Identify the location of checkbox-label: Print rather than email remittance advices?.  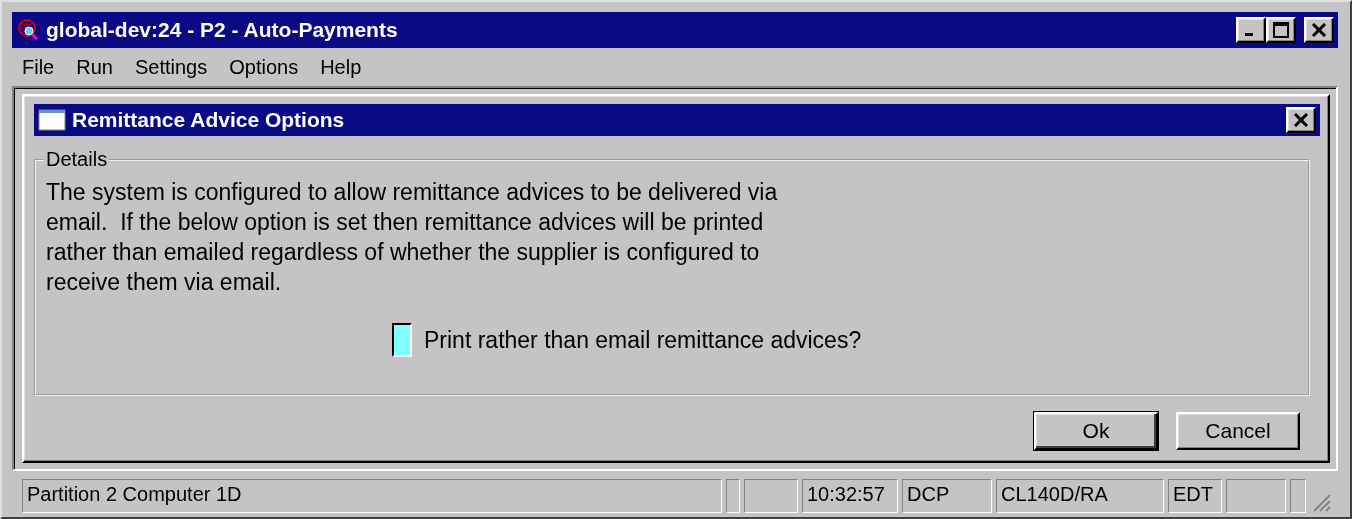
(643, 340).